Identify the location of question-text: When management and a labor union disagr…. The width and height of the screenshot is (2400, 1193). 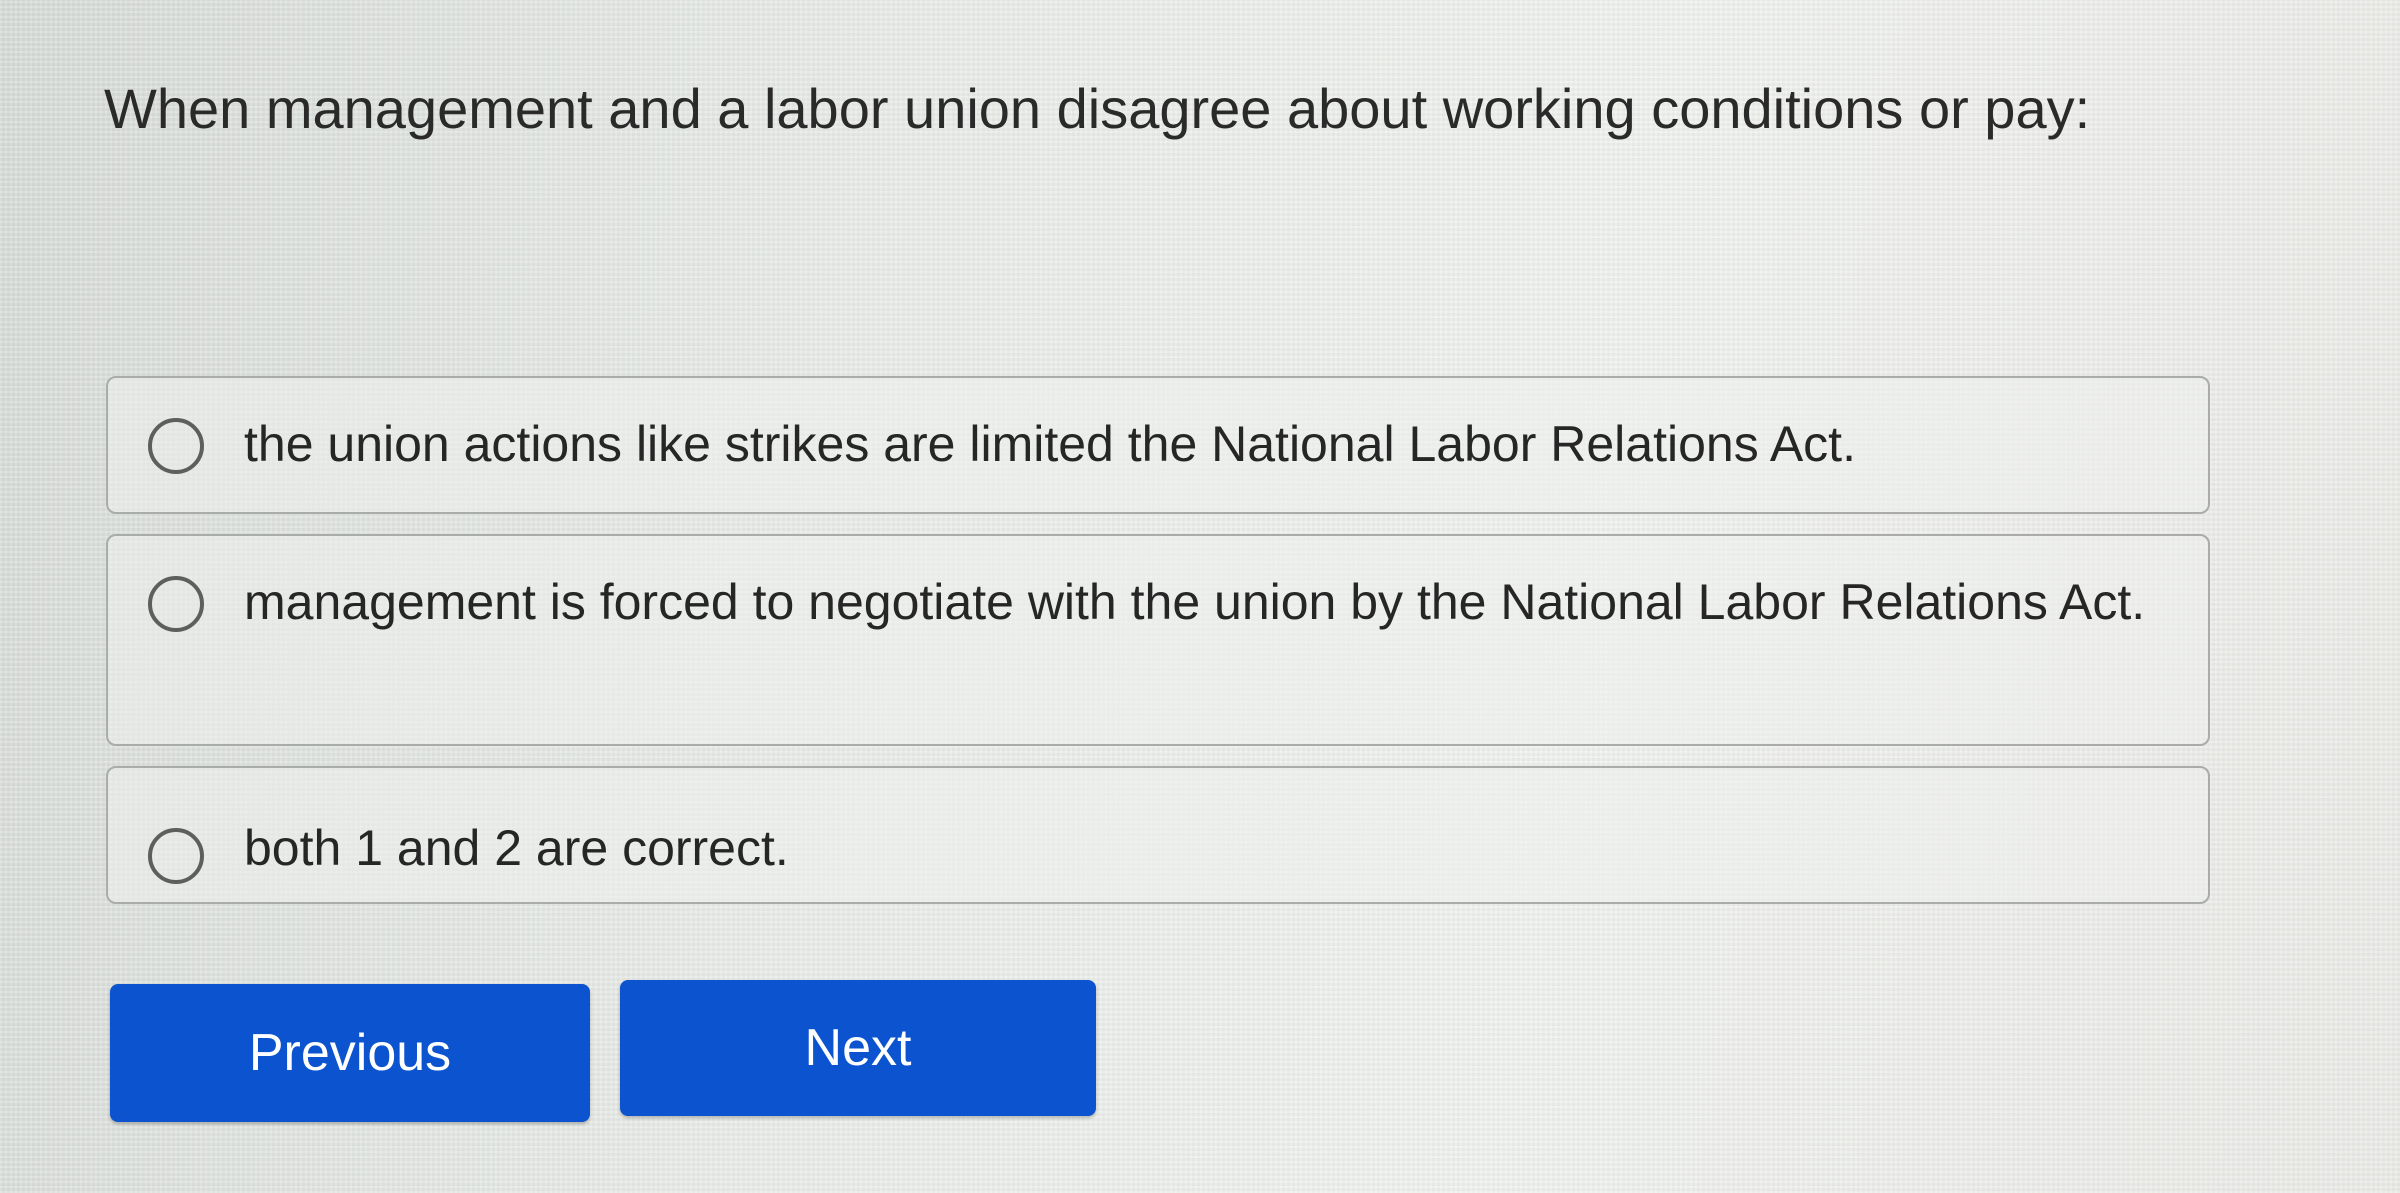
(1097, 108).